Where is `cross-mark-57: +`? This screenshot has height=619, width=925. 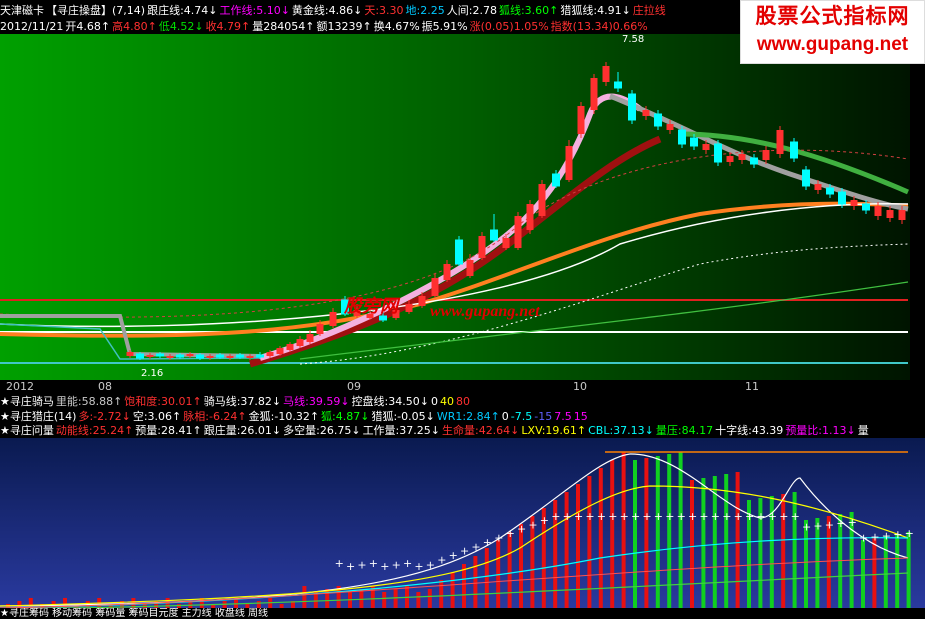 cross-mark-57: + is located at coordinates (658, 516).